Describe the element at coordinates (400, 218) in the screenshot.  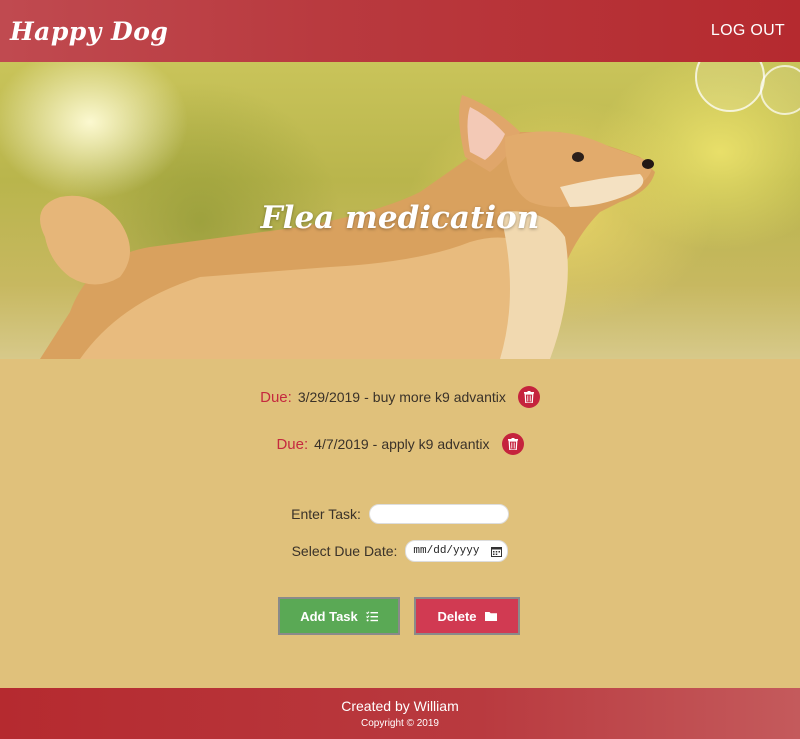
I see `hero-title: Flea medication` at that location.